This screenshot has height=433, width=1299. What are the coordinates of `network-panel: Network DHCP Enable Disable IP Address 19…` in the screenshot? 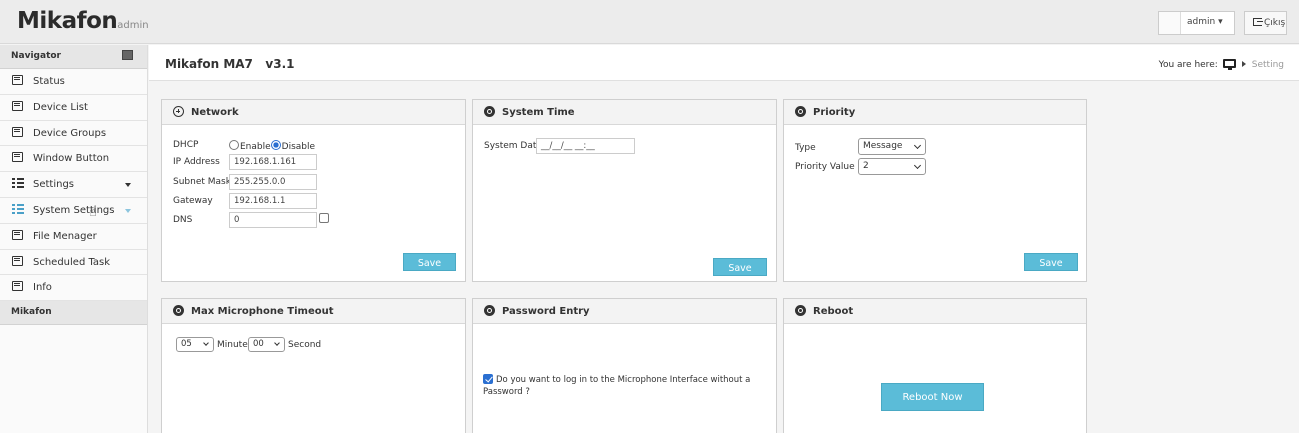 It's located at (313, 190).